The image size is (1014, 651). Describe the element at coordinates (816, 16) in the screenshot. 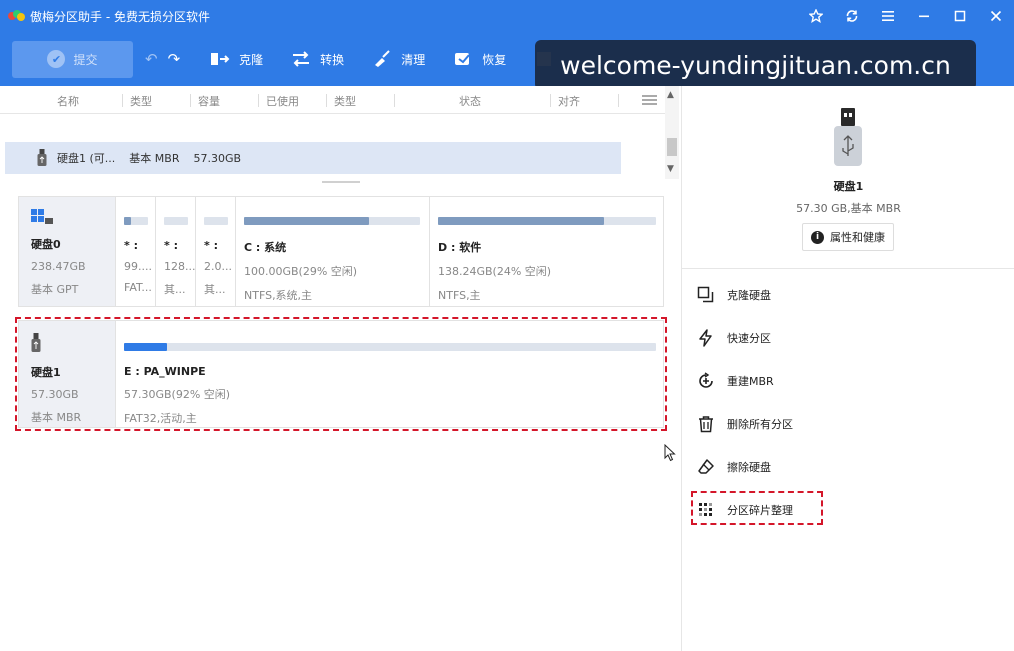

I see `star-icon` at that location.